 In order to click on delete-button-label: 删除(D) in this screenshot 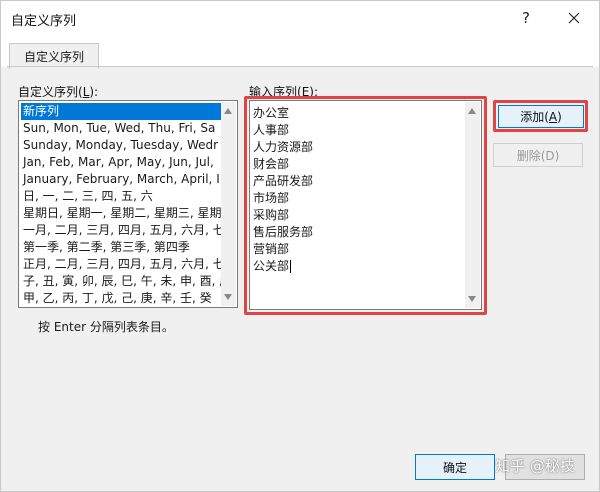, I will do `click(538, 155)`.